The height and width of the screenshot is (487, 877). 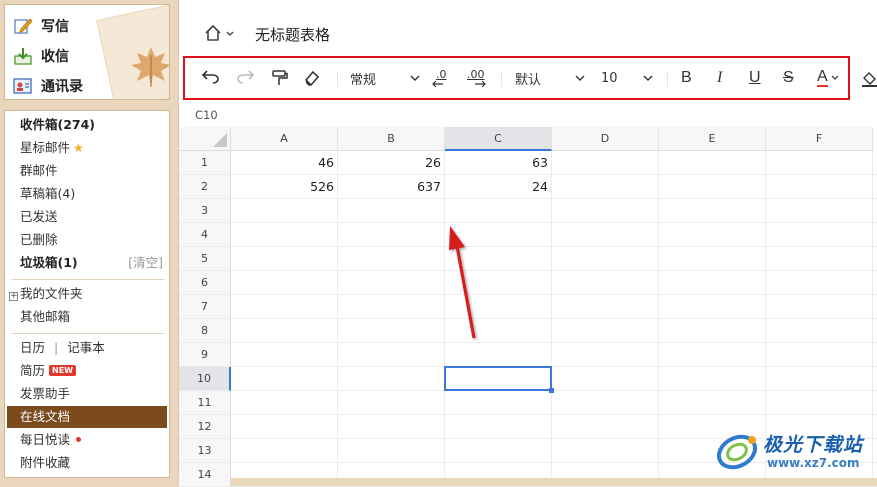 I want to click on column-header-d: D, so click(x=605, y=139).